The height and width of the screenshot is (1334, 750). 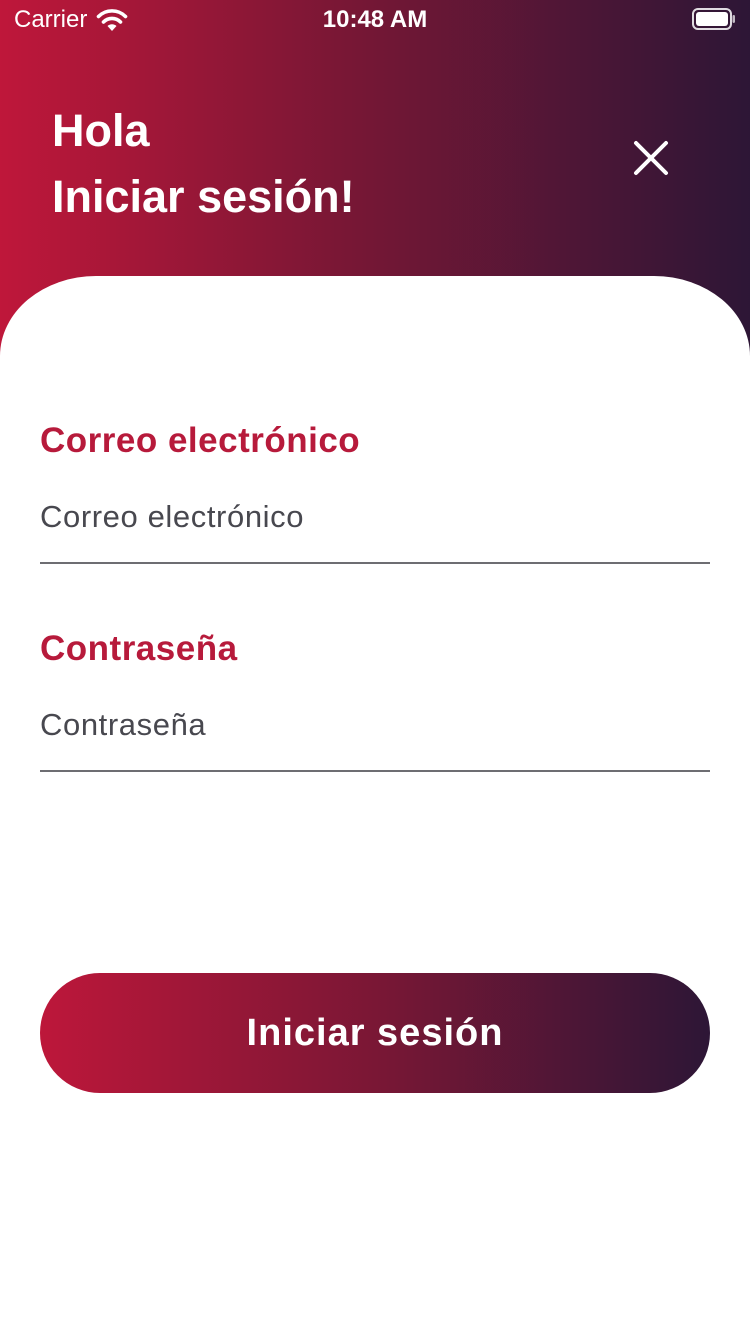 I want to click on status-time: 10:48 AM, so click(x=375, y=19).